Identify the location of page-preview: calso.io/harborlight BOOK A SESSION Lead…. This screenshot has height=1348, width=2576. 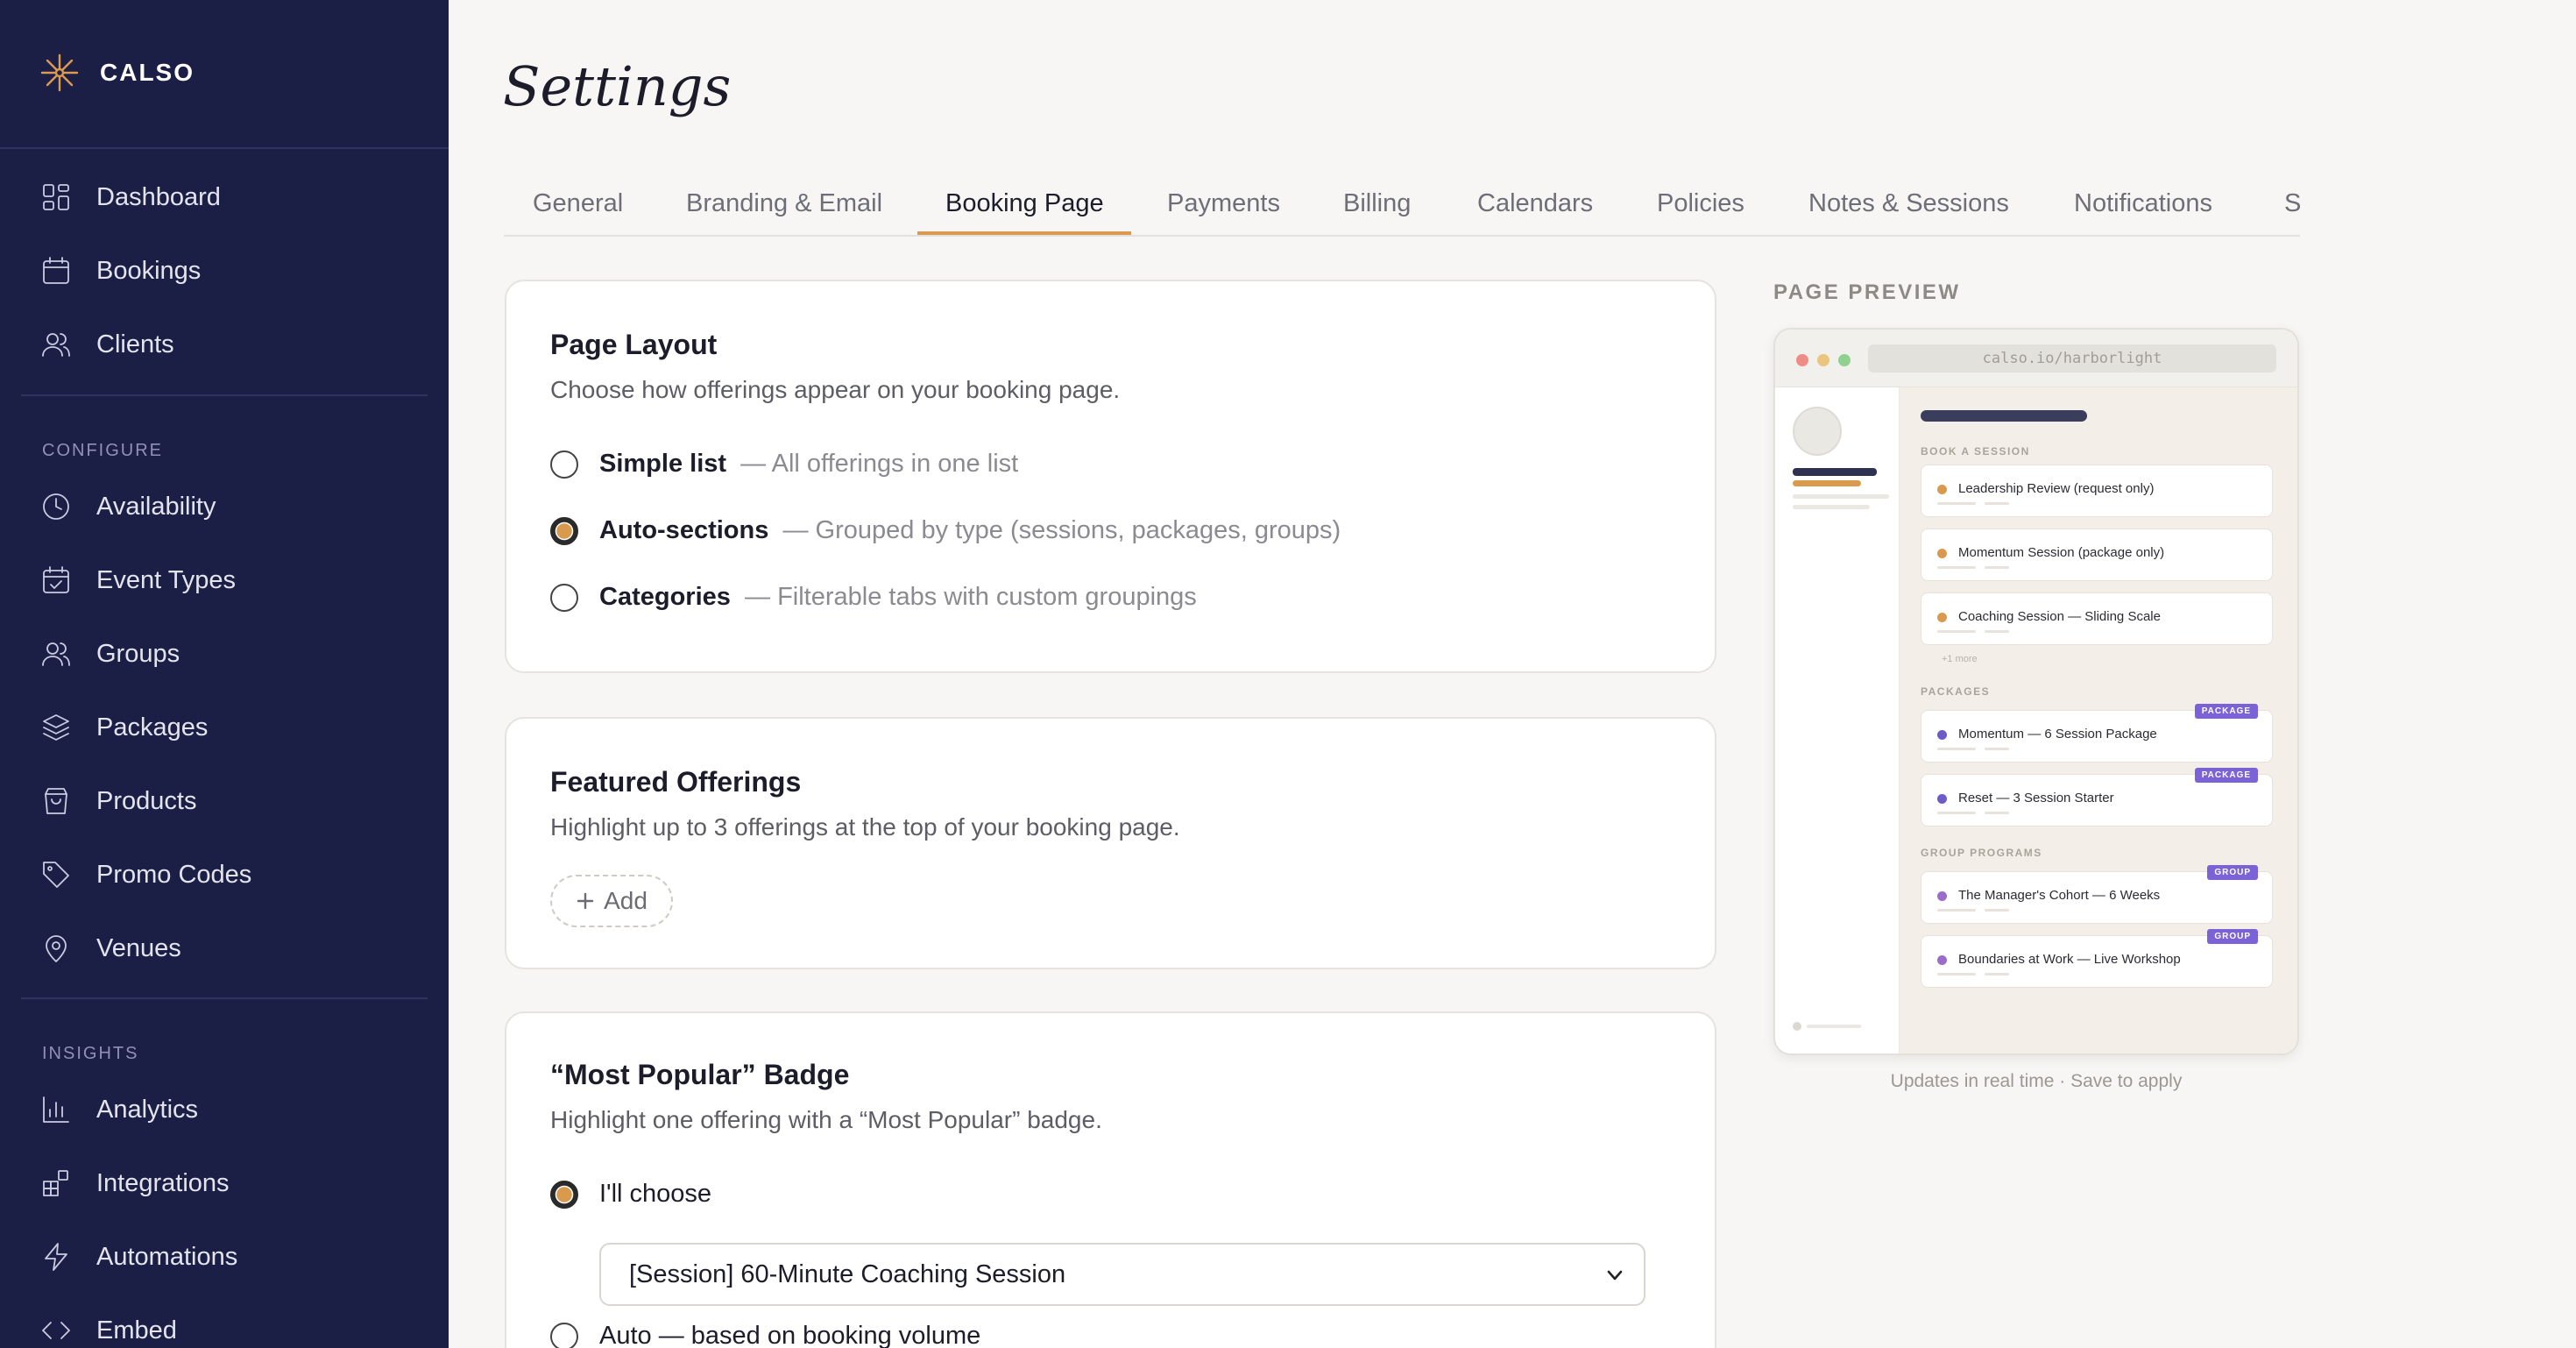
(2036, 691).